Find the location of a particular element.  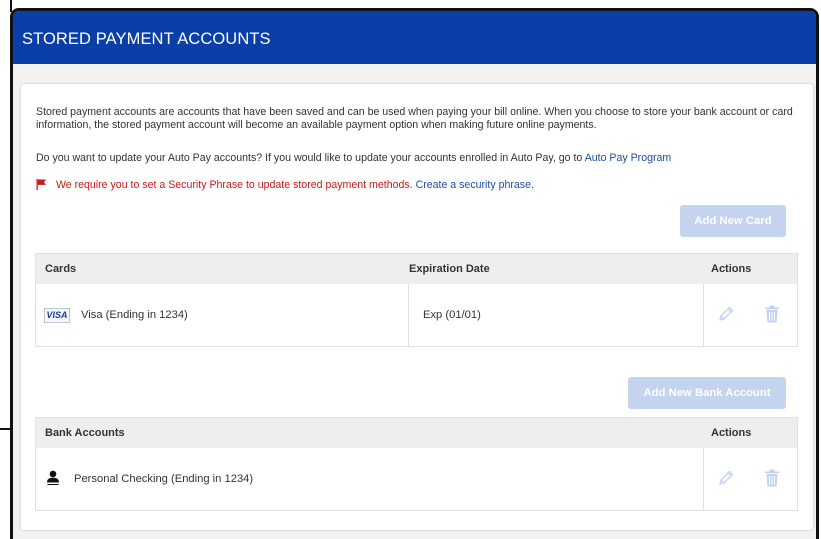

bank-cell: Personal Checking (Ending in 1234) is located at coordinates (149, 479).